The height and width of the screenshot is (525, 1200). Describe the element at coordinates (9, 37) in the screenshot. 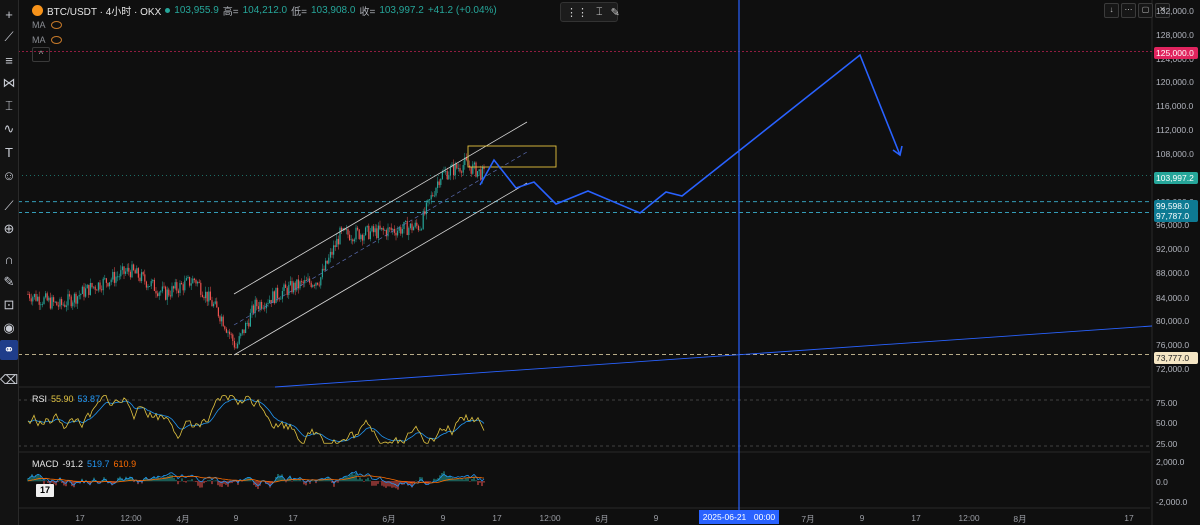

I see `trend-line-icon: ⟋` at that location.